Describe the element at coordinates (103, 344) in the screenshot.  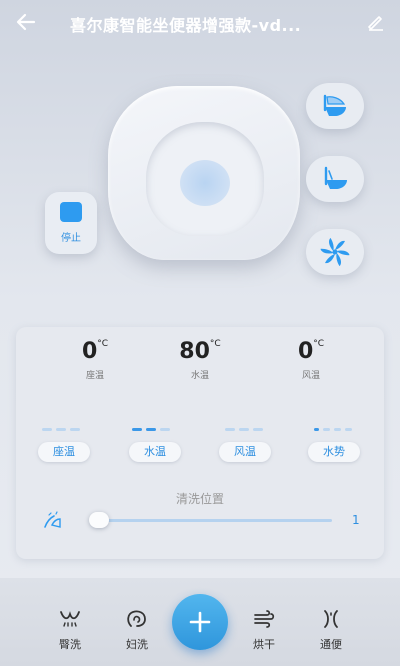
I see `seat-temp-unit: °C` at that location.